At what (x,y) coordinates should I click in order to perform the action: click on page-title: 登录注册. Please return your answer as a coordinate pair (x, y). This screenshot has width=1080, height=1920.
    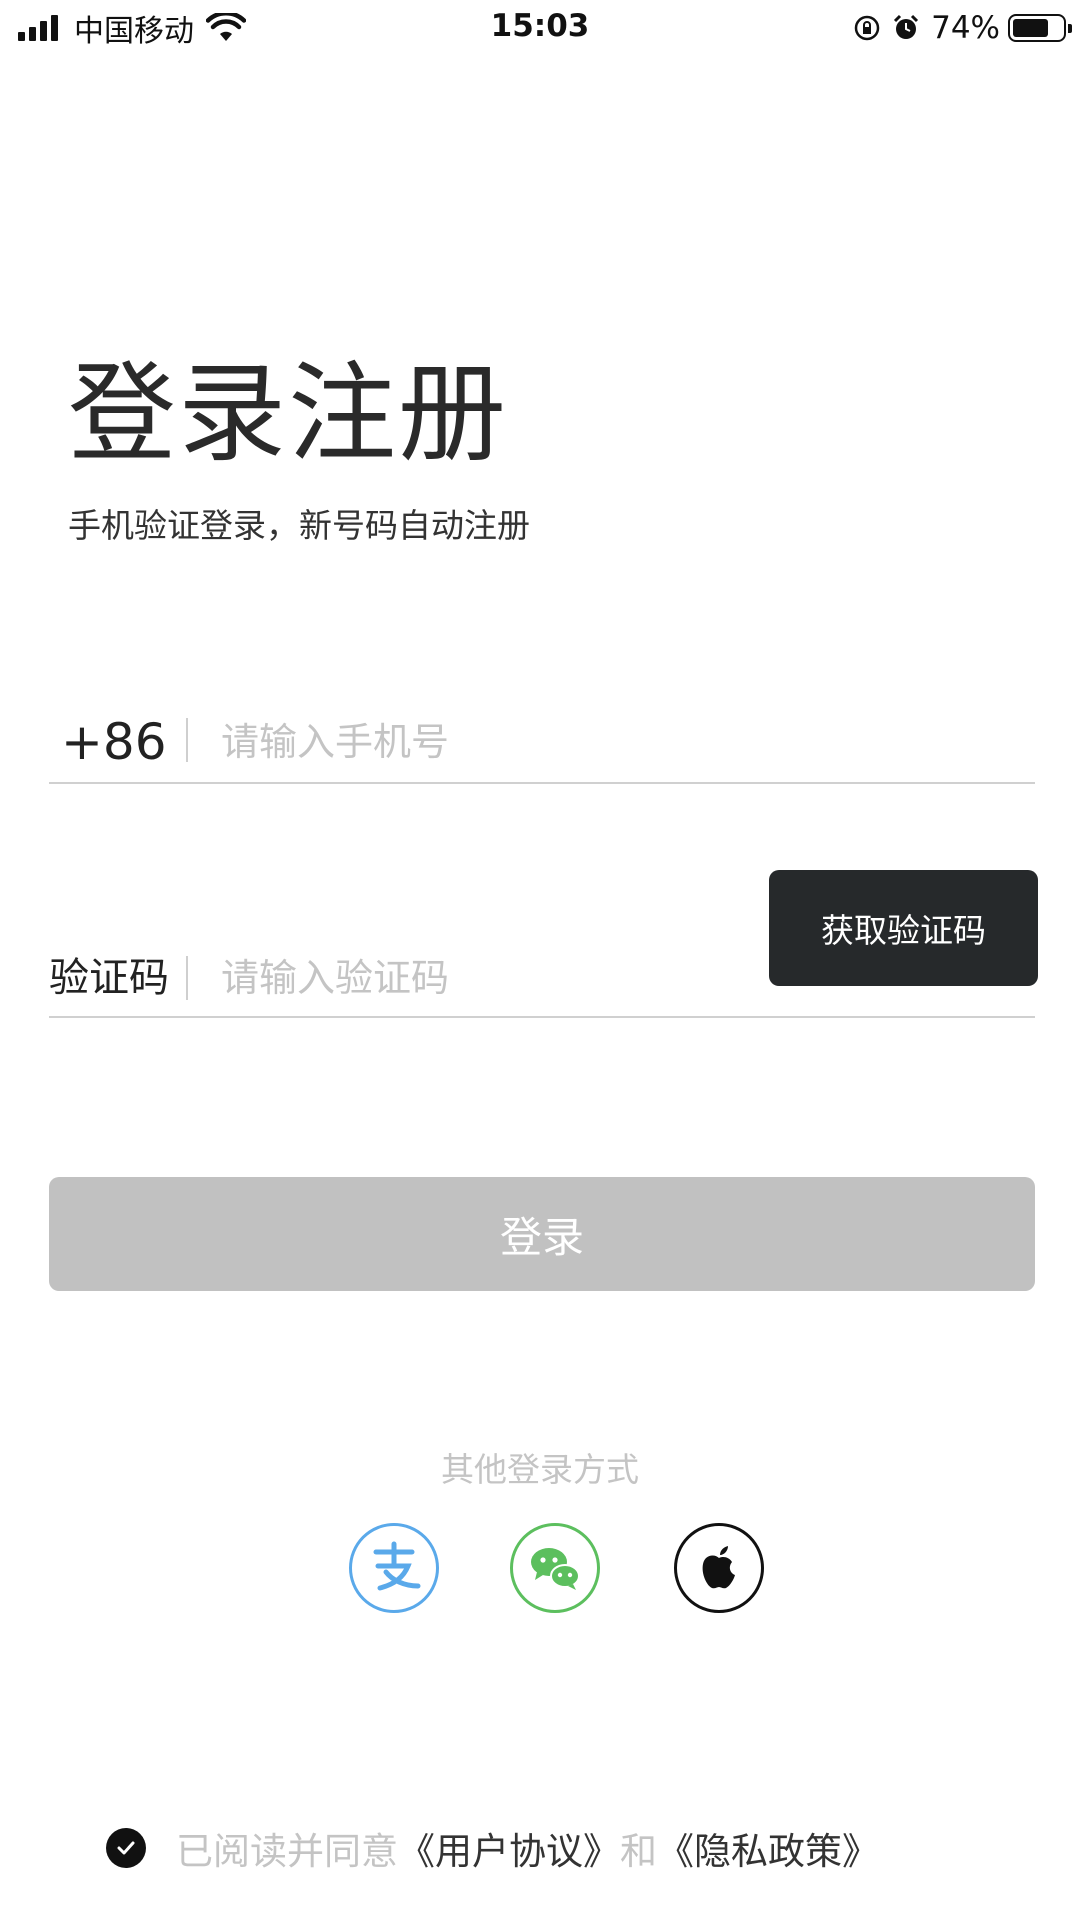
    Looking at the image, I should click on (288, 414).